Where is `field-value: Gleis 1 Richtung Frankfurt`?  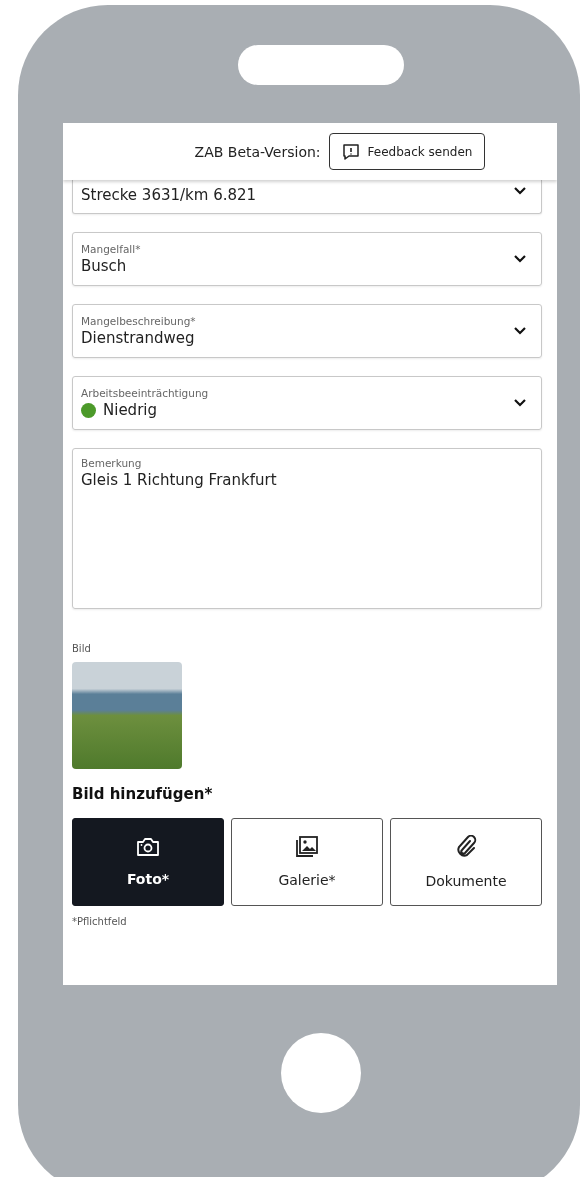
field-value: Gleis 1 Richtung Frankfurt is located at coordinates (179, 480).